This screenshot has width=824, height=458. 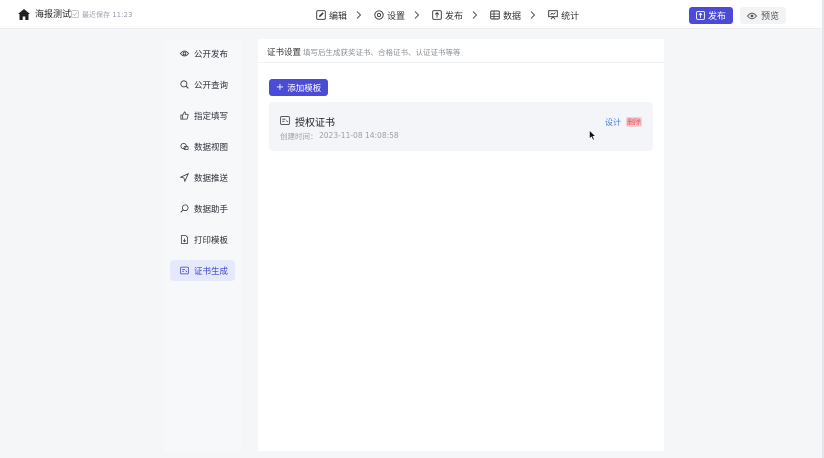 What do you see at coordinates (382, 52) in the screenshot?
I see `page-description: 填写后生成获奖证书、合格证书、认证证书等等` at bounding box center [382, 52].